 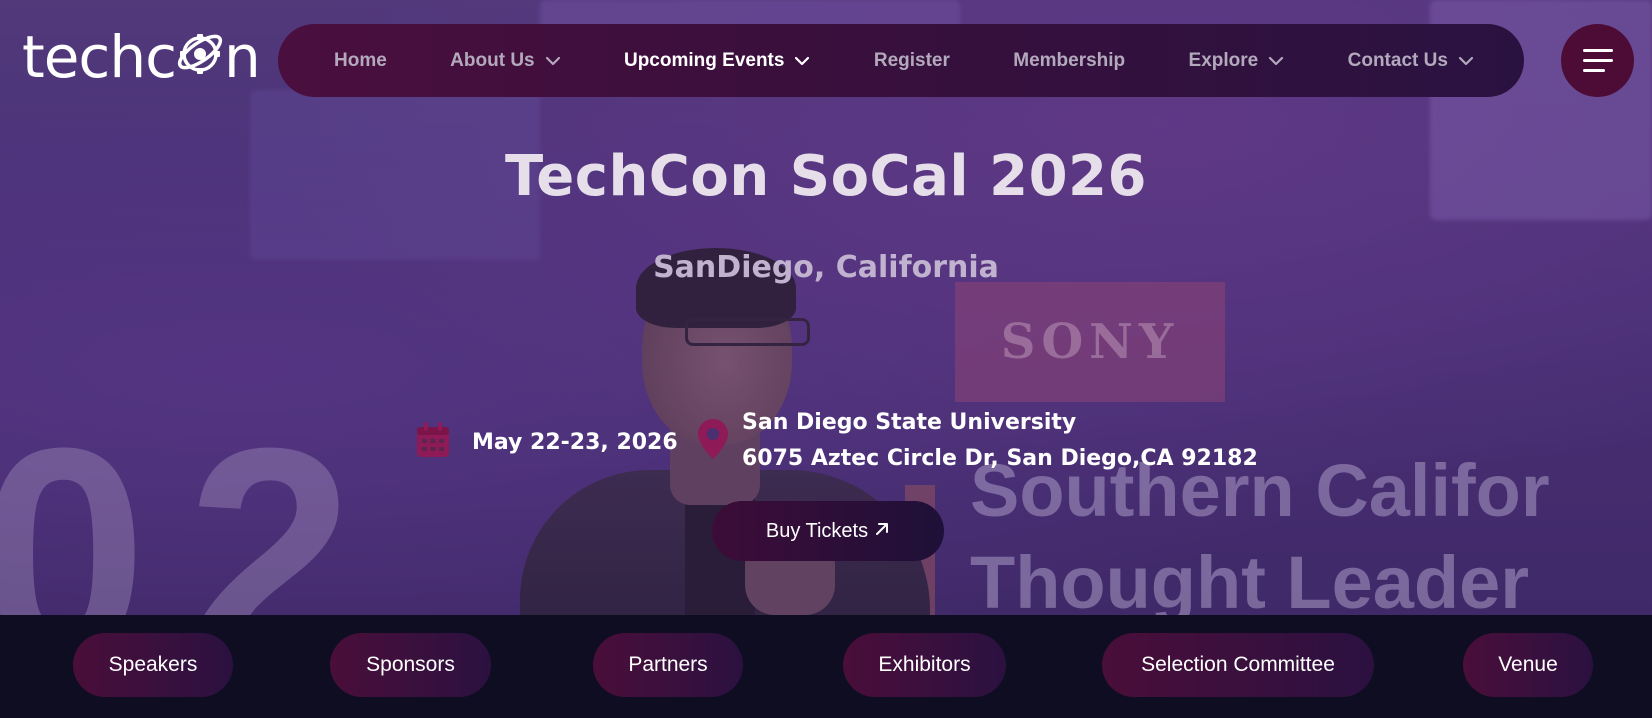 I want to click on nav-upcoming-events: Upcoming Events, so click(x=717, y=61).